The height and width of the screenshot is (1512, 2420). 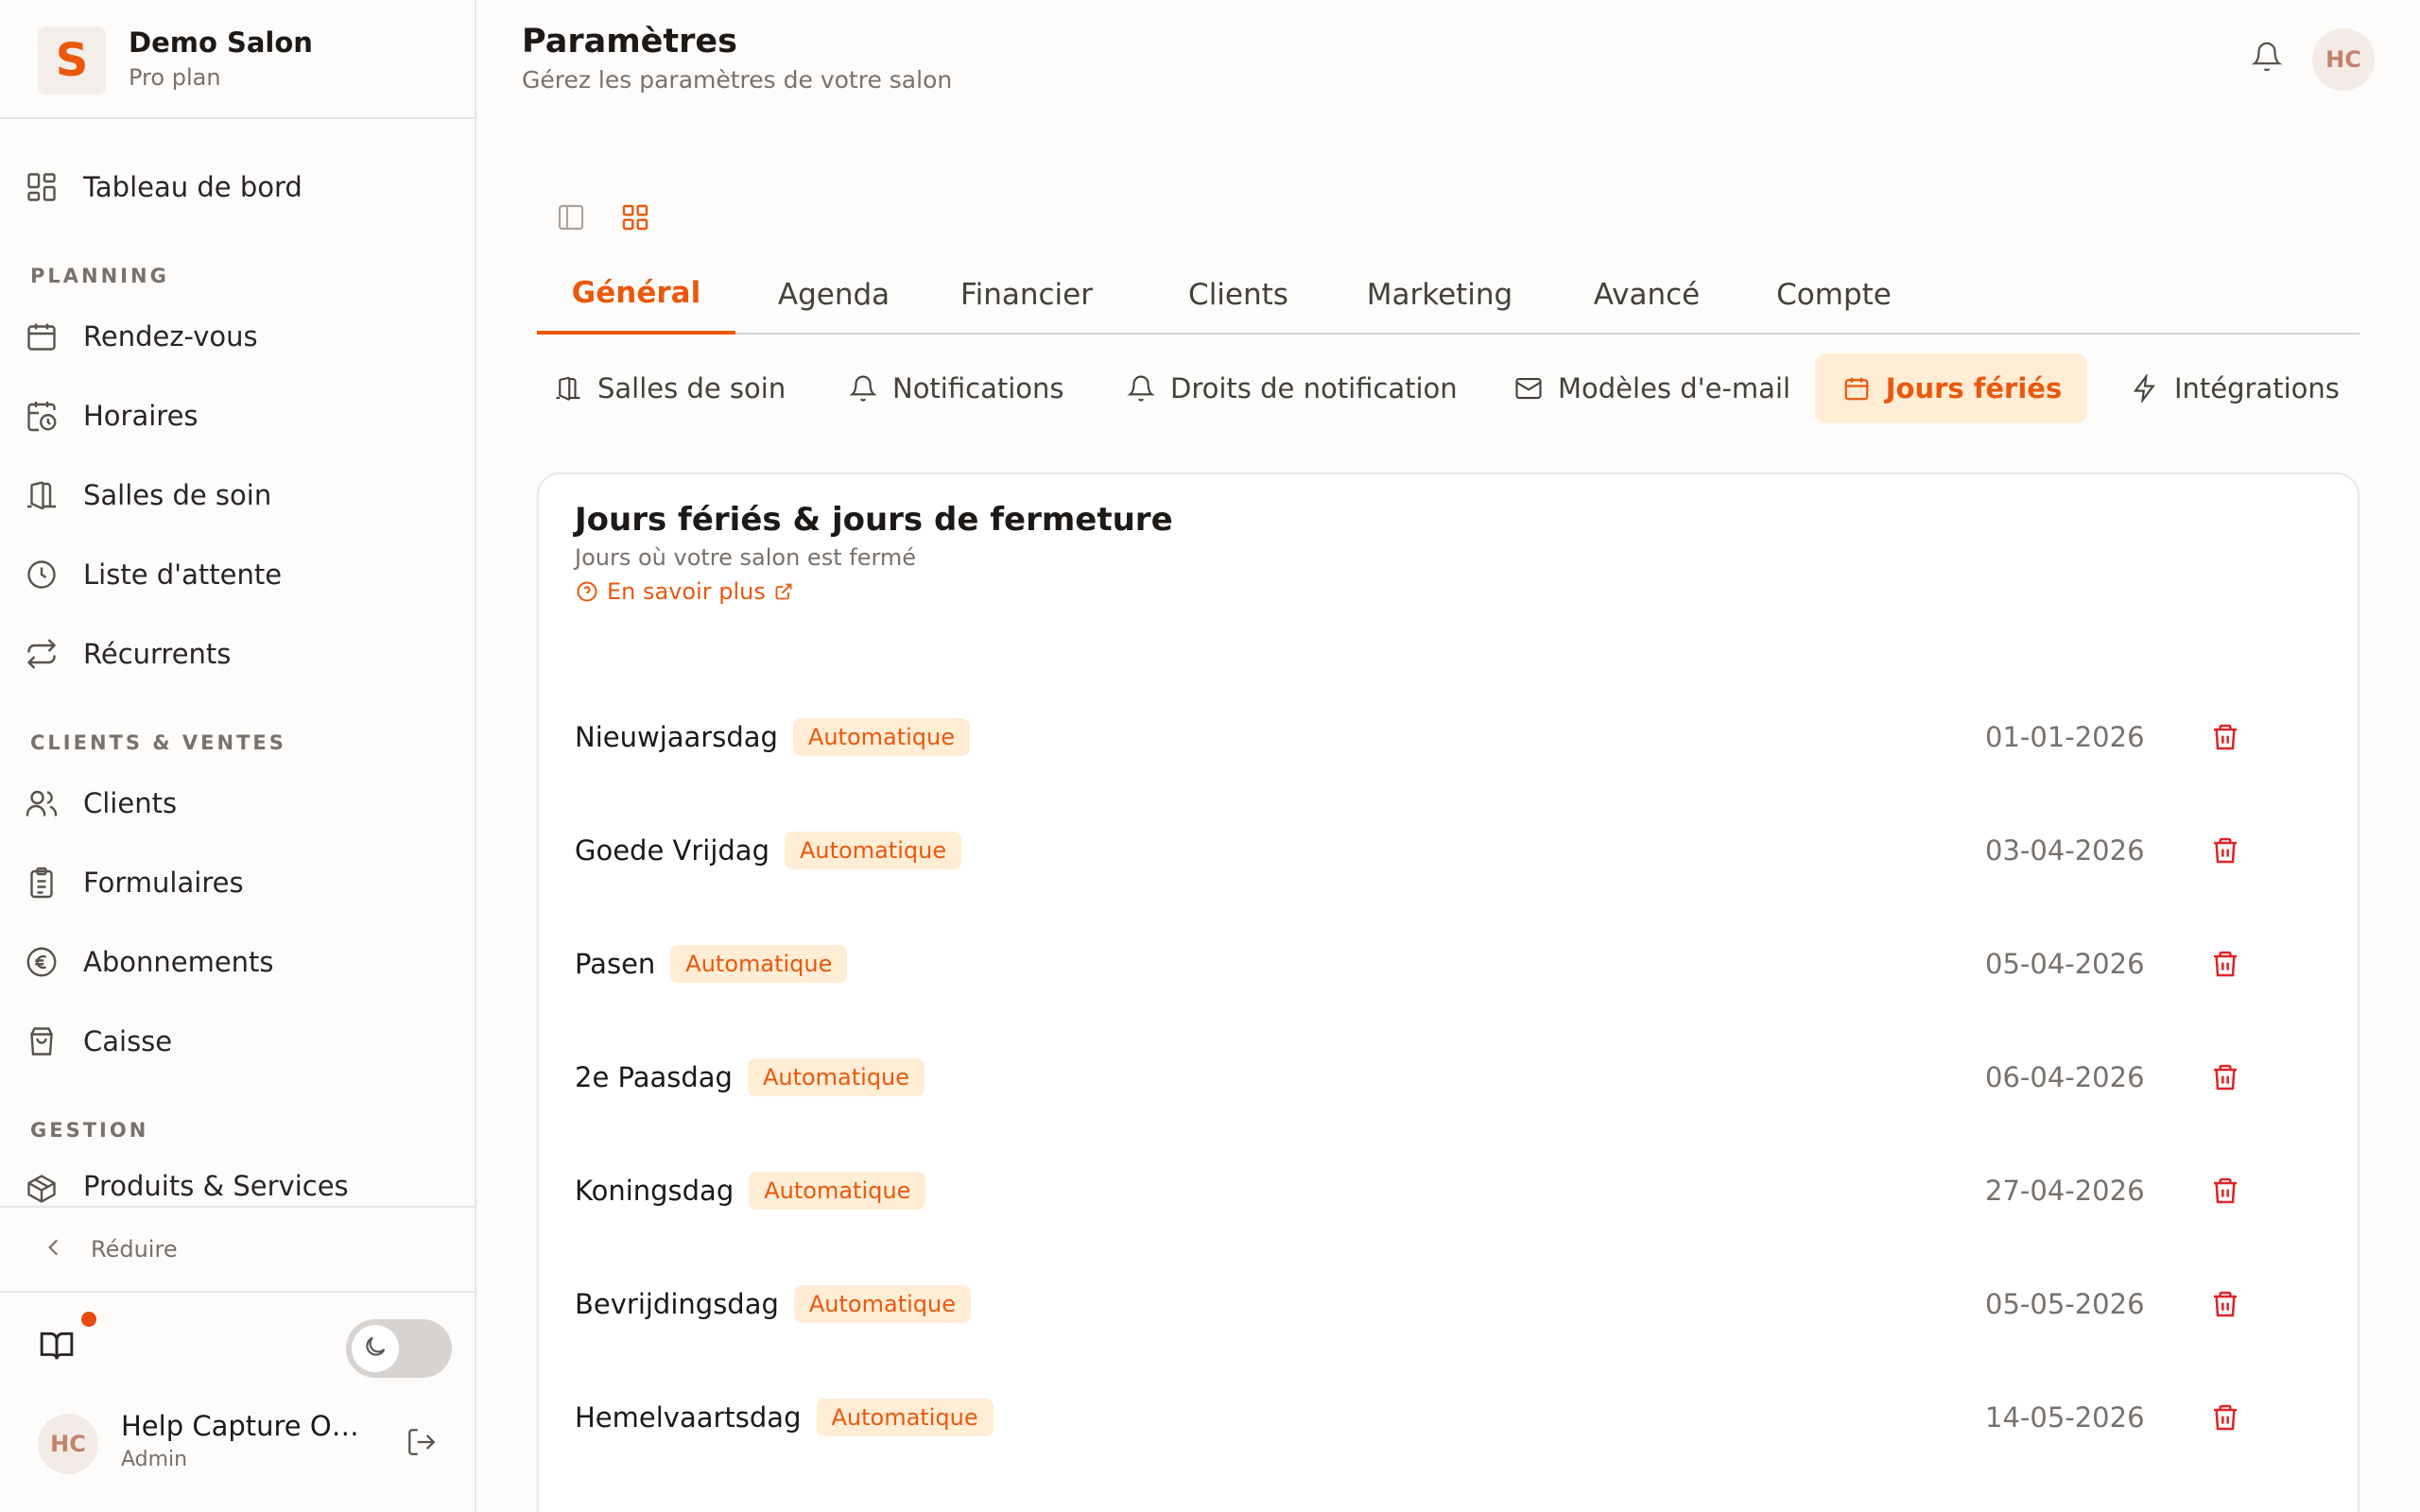 What do you see at coordinates (170, 336) in the screenshot?
I see `sidebar-item-label: Rendez-vous` at bounding box center [170, 336].